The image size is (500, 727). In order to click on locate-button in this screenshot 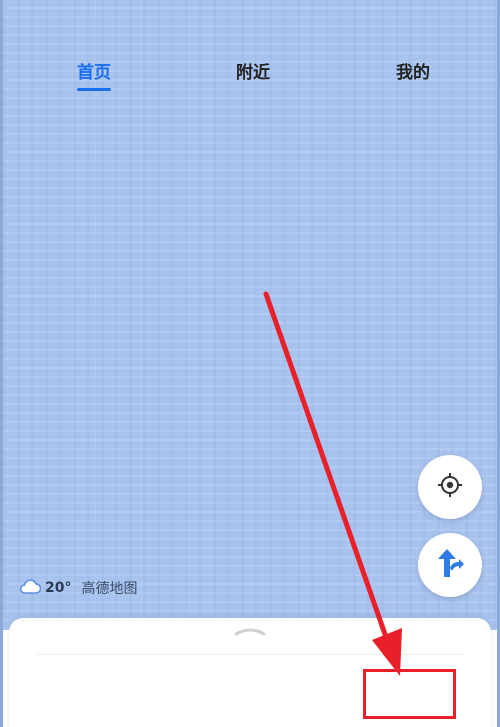, I will do `click(450, 487)`.